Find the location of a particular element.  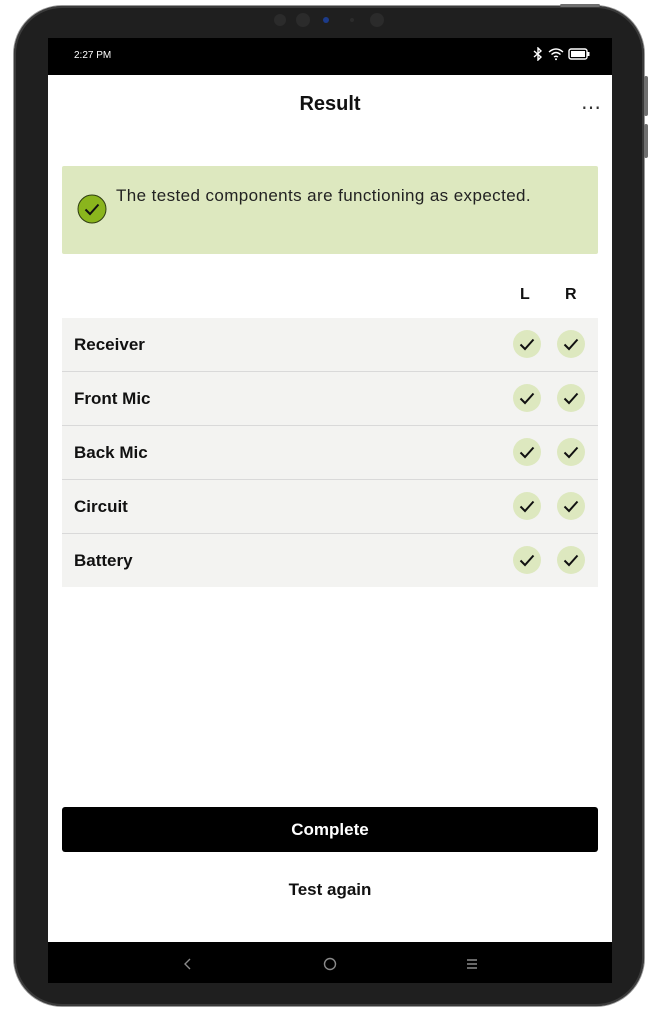

status-icons is located at coordinates (561, 54).